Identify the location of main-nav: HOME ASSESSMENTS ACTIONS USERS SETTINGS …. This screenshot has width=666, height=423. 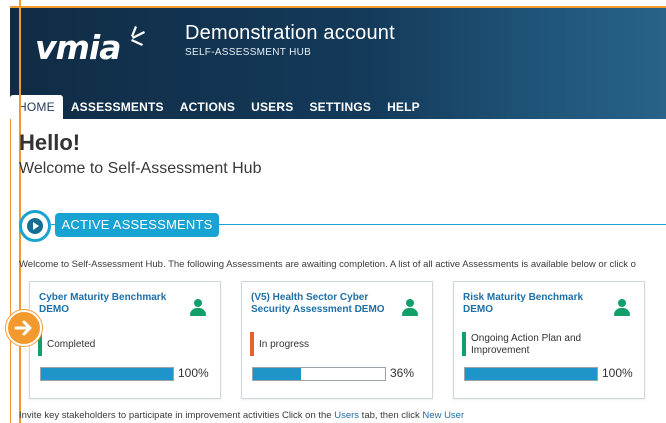
(219, 107).